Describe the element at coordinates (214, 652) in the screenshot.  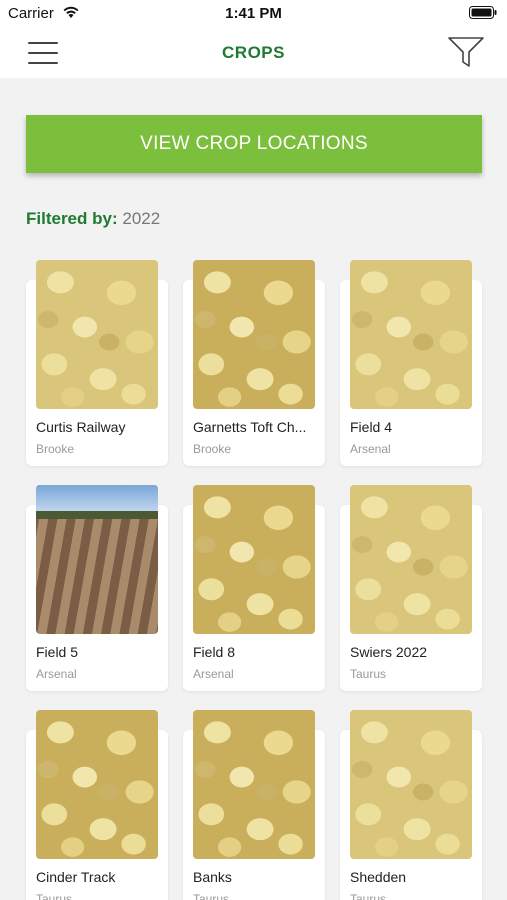
I see `crop-name: Field 8` at that location.